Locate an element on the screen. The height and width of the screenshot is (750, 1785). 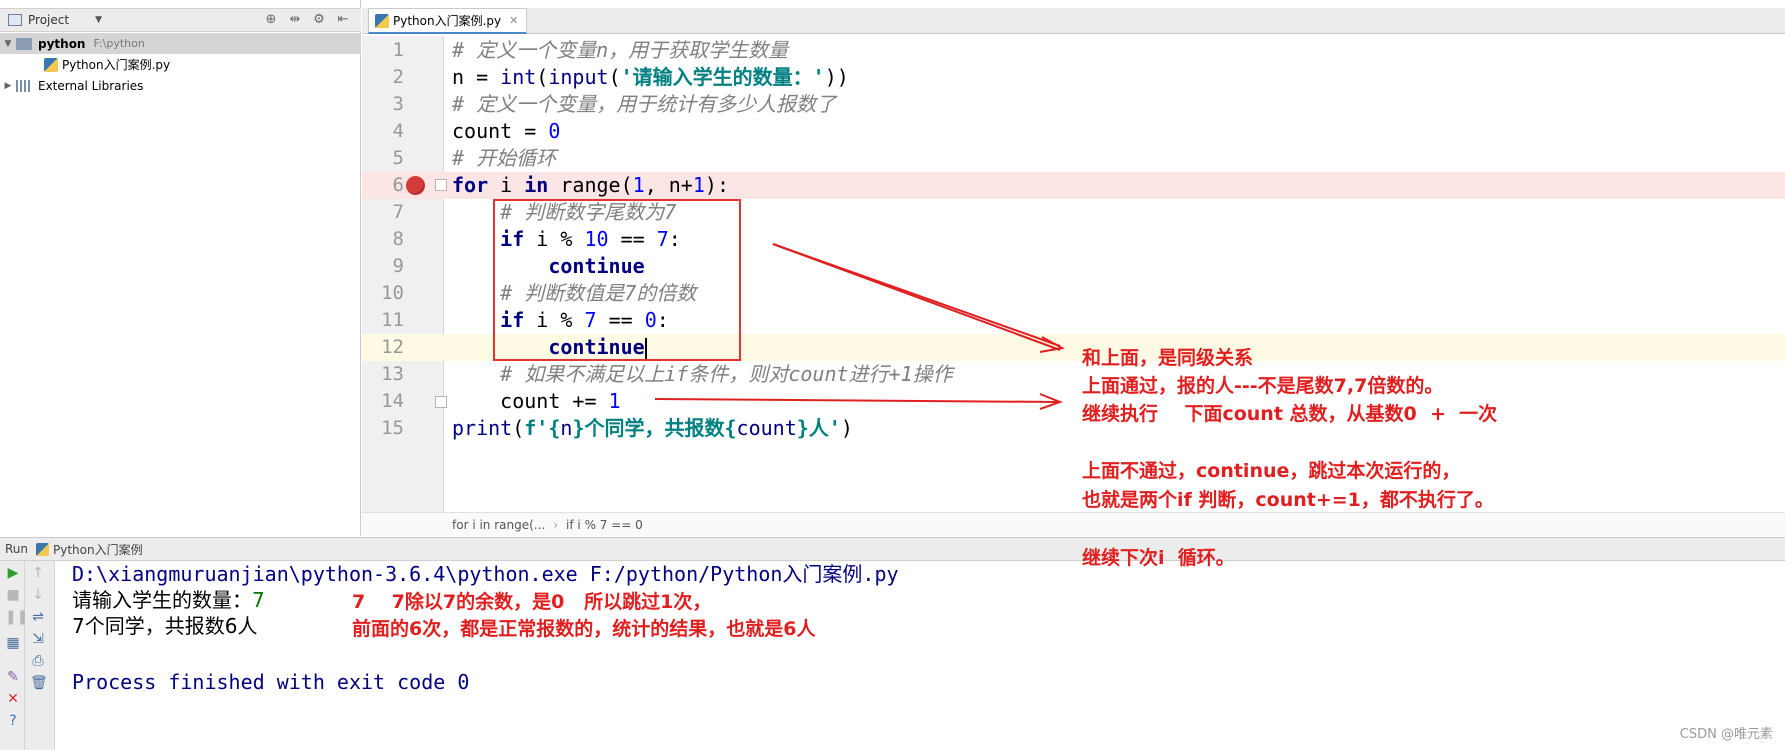
code-line: 1 # 定义一个变量n，用于获取学生数量 is located at coordinates (1073, 50).